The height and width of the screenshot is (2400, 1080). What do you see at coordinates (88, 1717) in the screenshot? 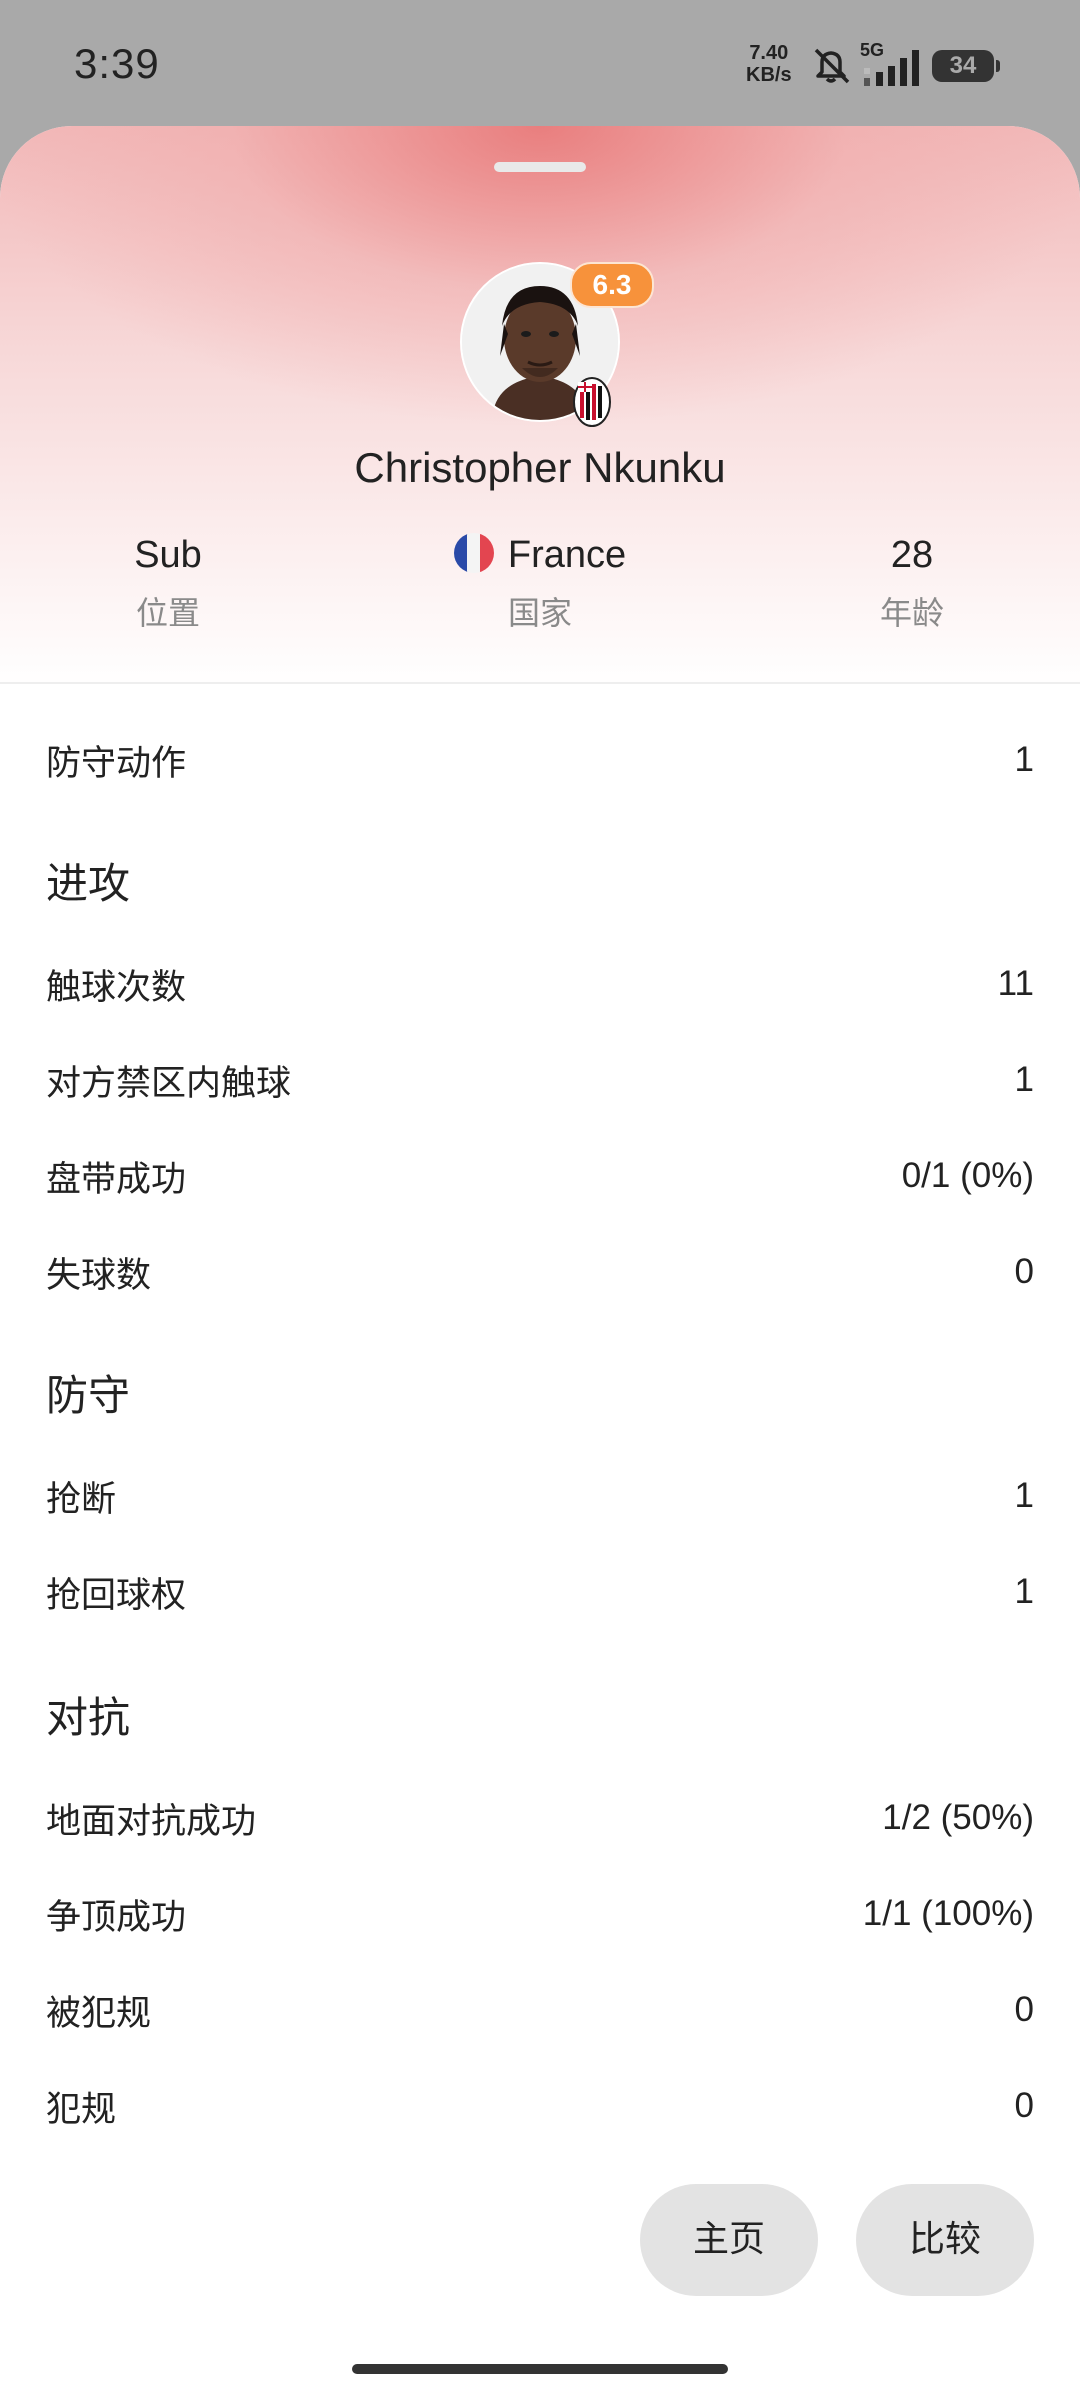
I see `section-title-duels: 对抗` at bounding box center [88, 1717].